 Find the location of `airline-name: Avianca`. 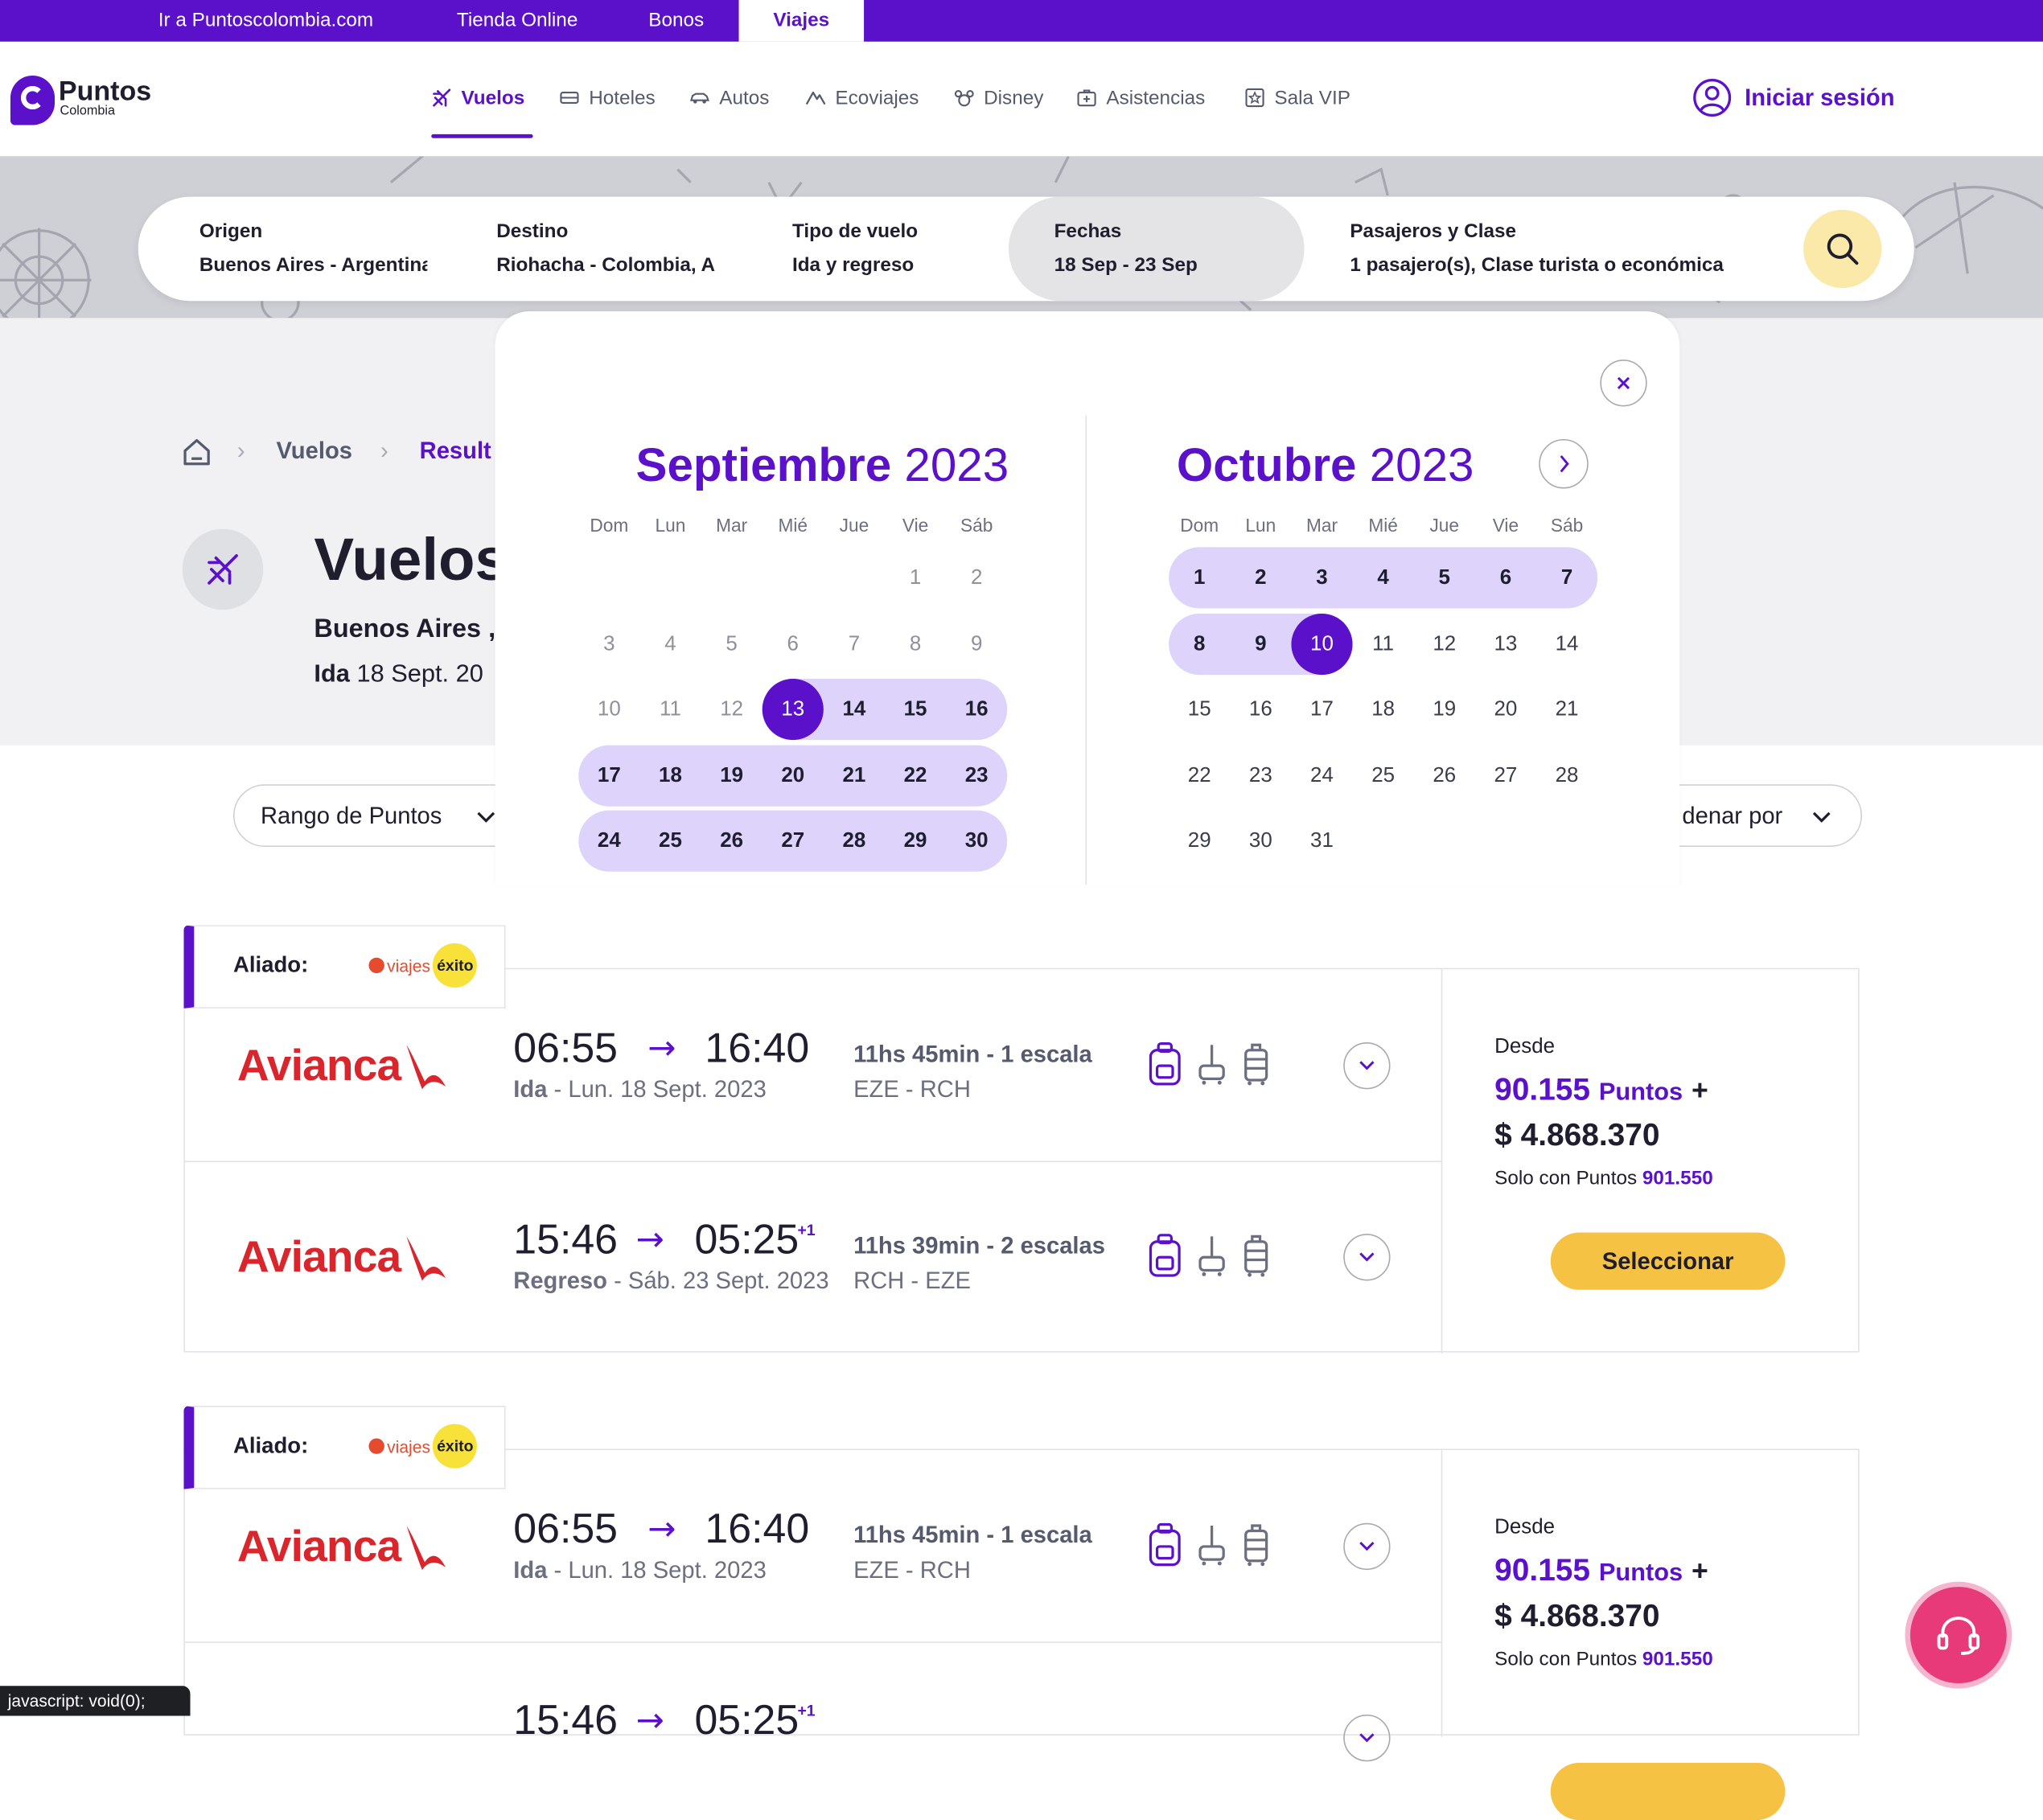

airline-name: Avianca is located at coordinates (318, 1547).